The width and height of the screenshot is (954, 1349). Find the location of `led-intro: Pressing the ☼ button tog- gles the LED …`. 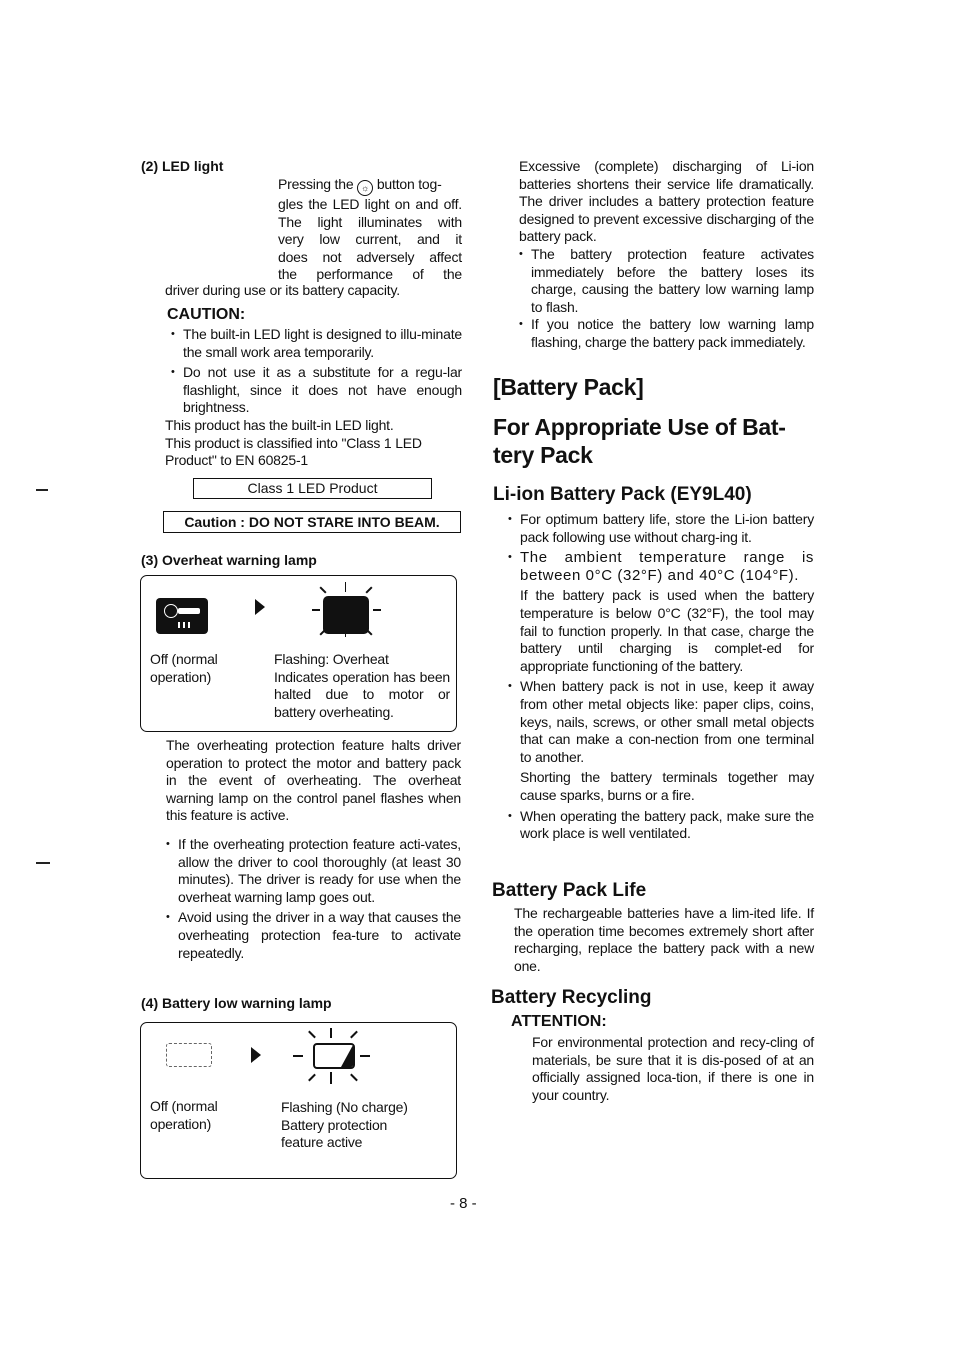

led-intro: Pressing the ☼ button tog- gles the LED … is located at coordinates (370, 230).